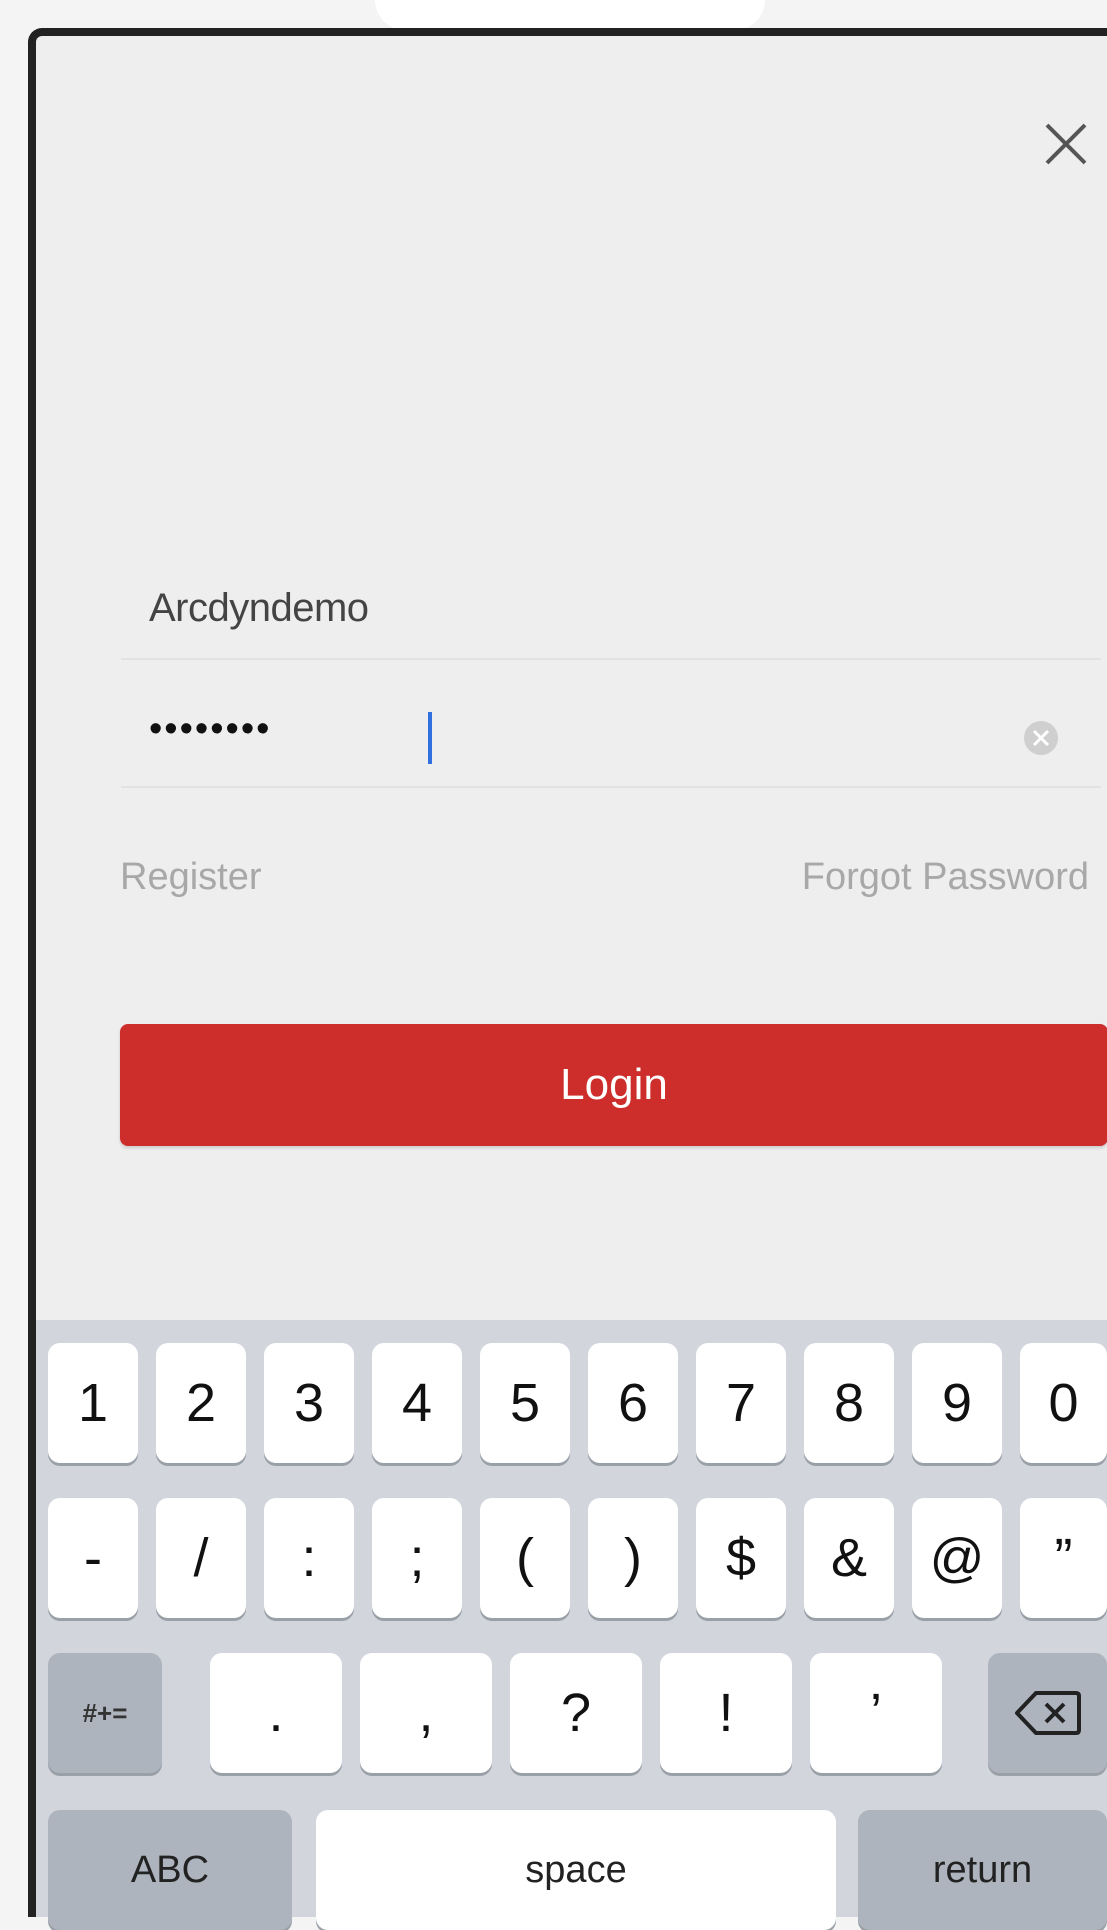  I want to click on key-quote: ”, so click(1063, 1558).